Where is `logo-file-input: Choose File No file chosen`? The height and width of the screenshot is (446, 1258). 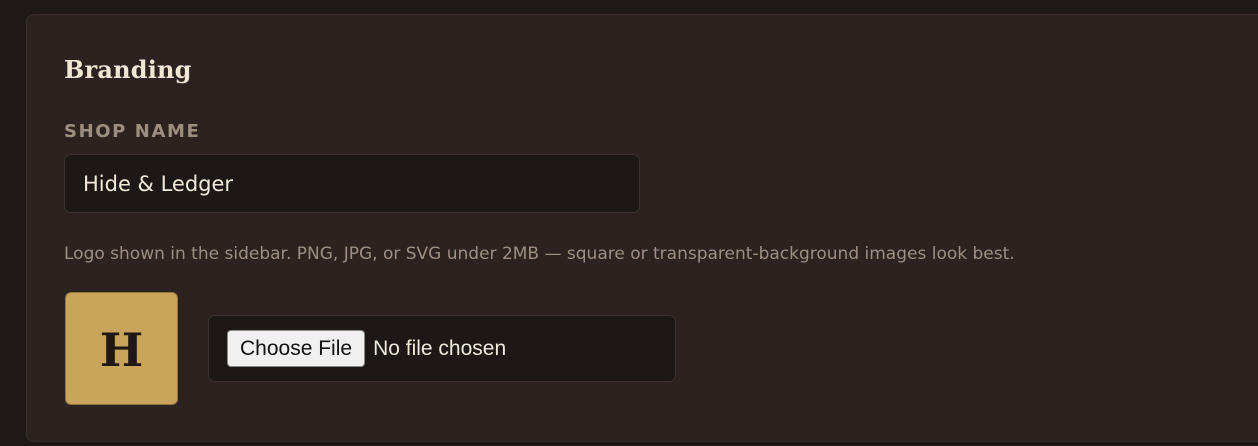
logo-file-input: Choose File No file chosen is located at coordinates (442, 348).